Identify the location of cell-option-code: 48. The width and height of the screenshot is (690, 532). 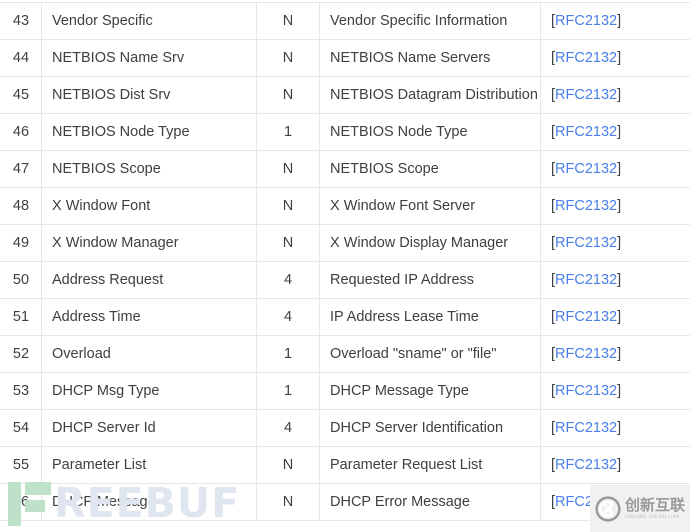
(21, 206).